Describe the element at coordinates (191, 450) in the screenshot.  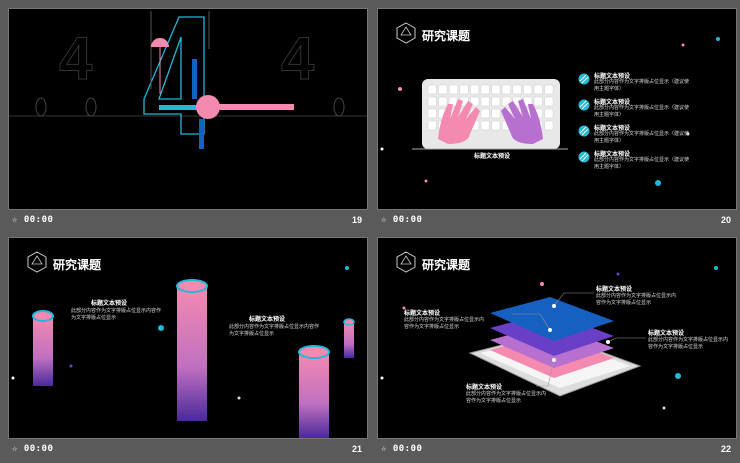
I see `slide-21-footer: ☆ 00:00 21` at that location.